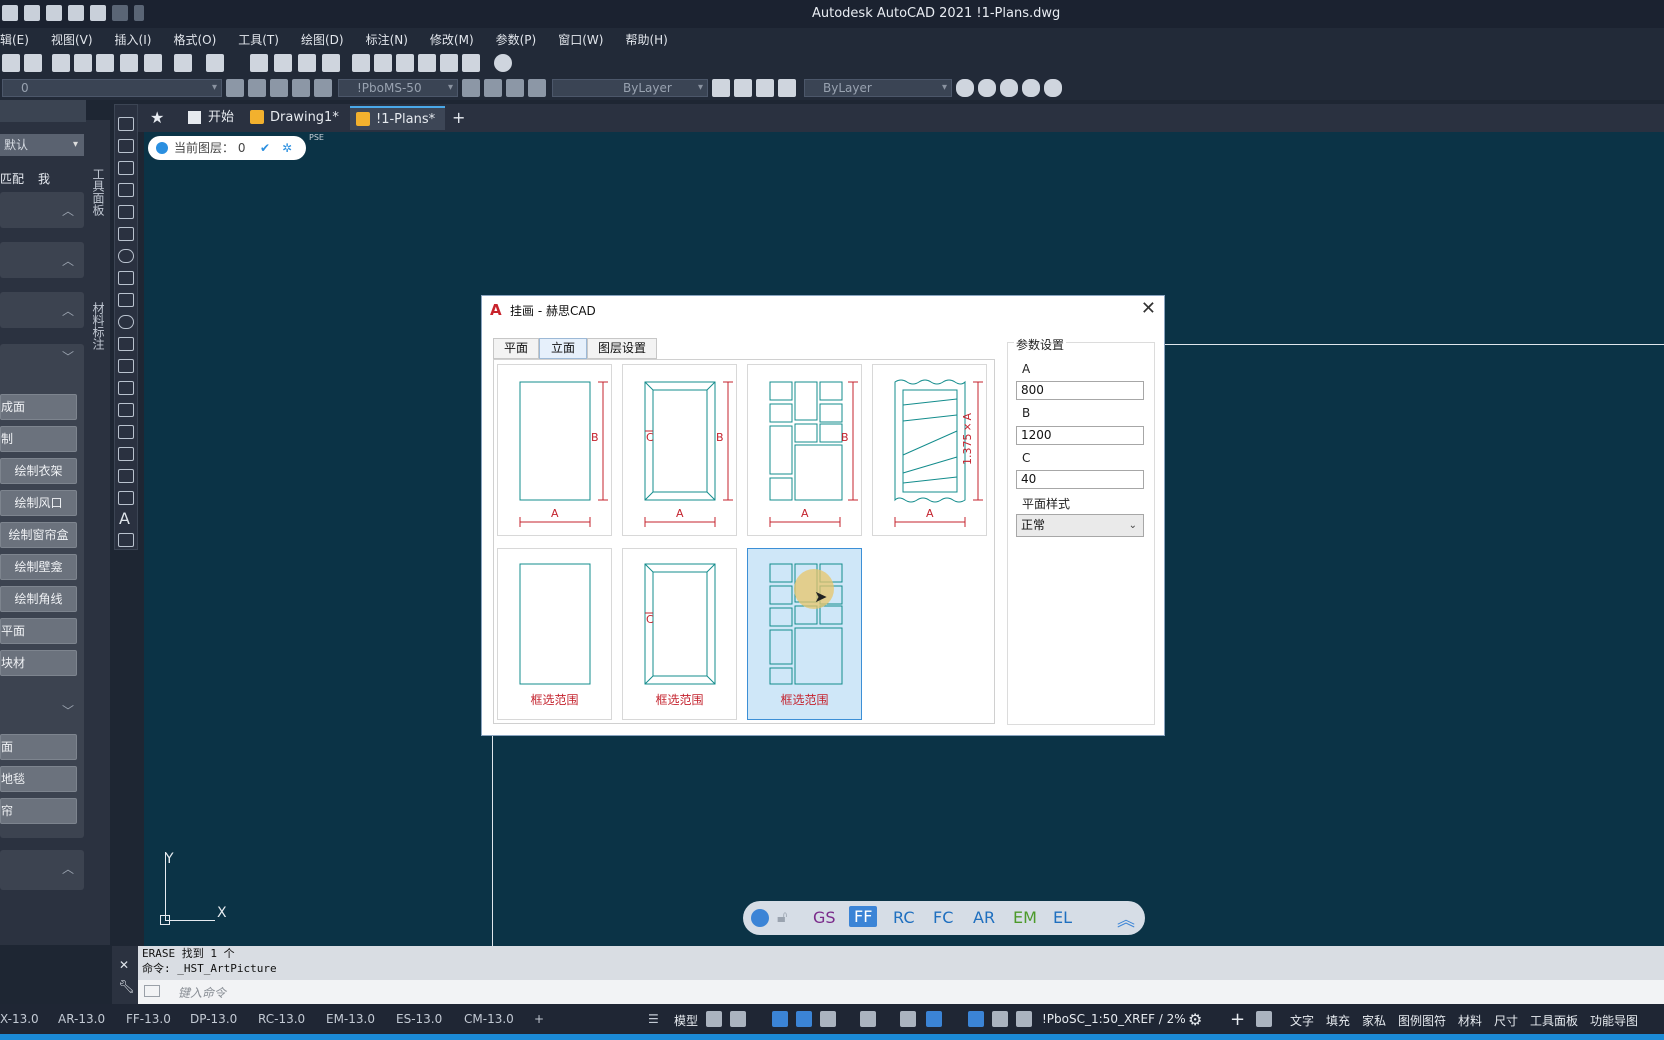 The height and width of the screenshot is (1040, 1664). Describe the element at coordinates (148, 1019) in the screenshot. I see `layout-tab-ff: FF-13.0` at that location.